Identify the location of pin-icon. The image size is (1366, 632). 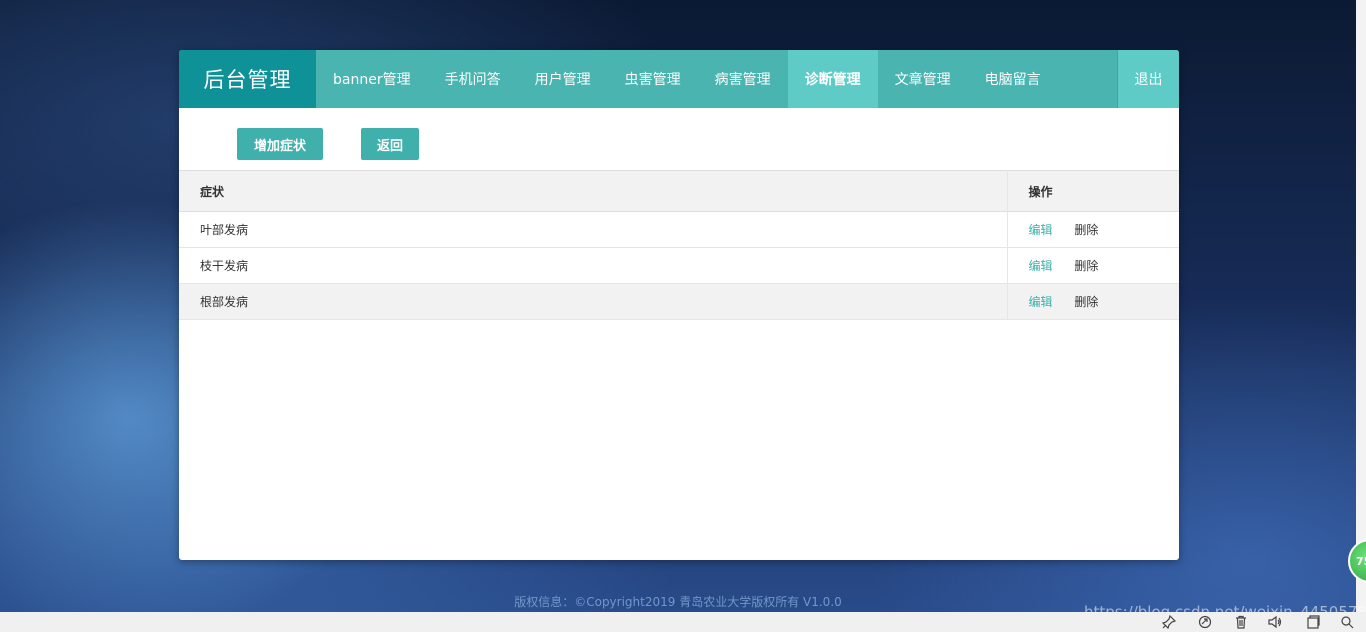
(1169, 622).